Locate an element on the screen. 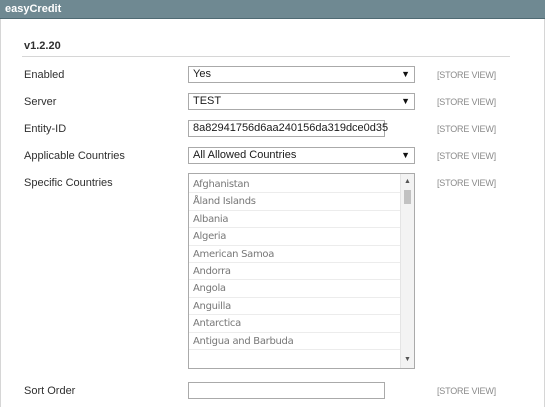  server-select: TEST ▼ is located at coordinates (301, 101).